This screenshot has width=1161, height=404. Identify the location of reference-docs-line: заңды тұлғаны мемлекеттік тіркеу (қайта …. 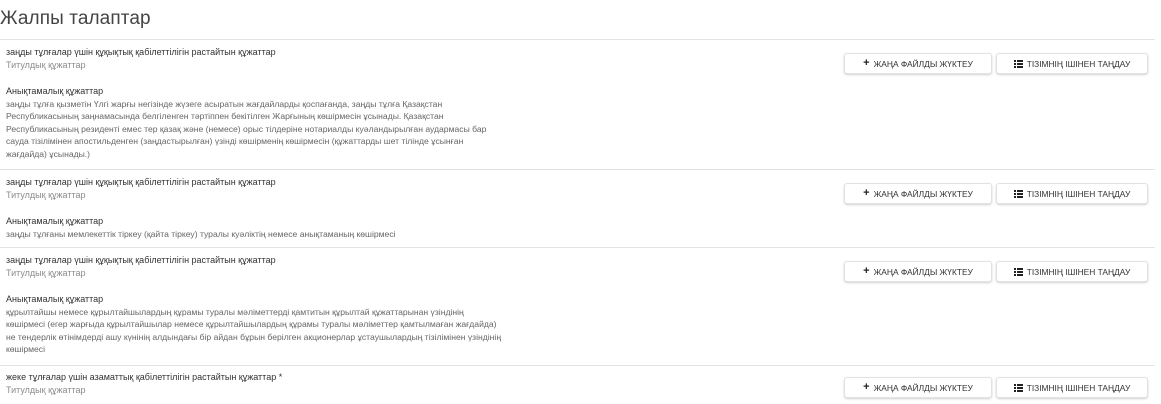
(201, 234).